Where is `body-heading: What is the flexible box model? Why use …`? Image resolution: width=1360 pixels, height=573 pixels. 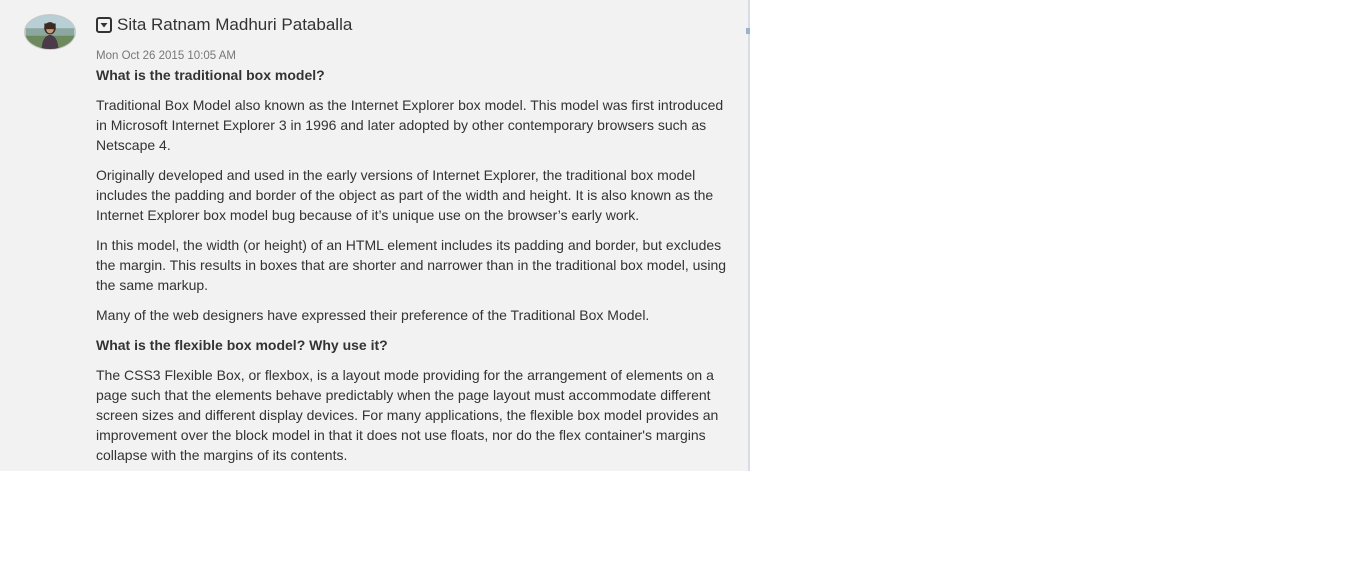 body-heading: What is the flexible box model? Why use … is located at coordinates (242, 345).